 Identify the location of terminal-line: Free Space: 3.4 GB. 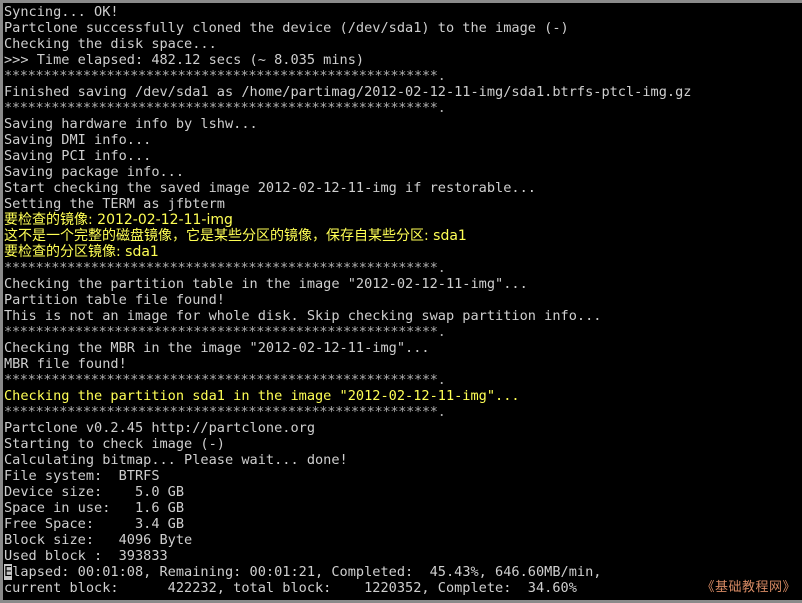
(94, 524).